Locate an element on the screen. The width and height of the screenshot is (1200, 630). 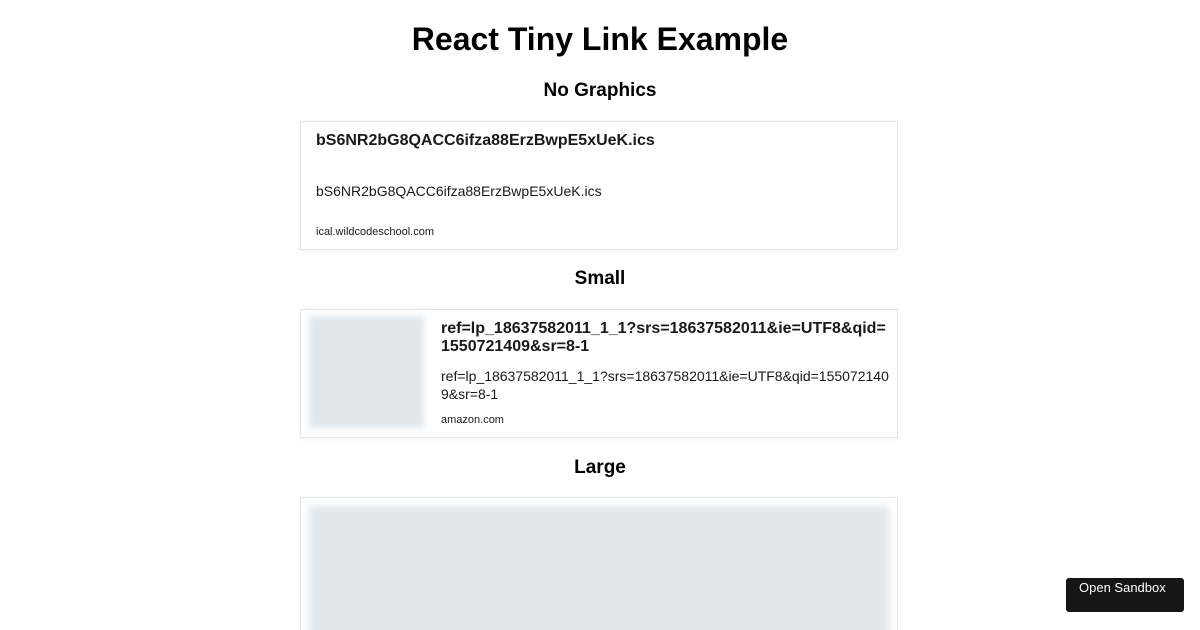
card-domain: ical.wildcodeschool.com is located at coordinates (375, 232).